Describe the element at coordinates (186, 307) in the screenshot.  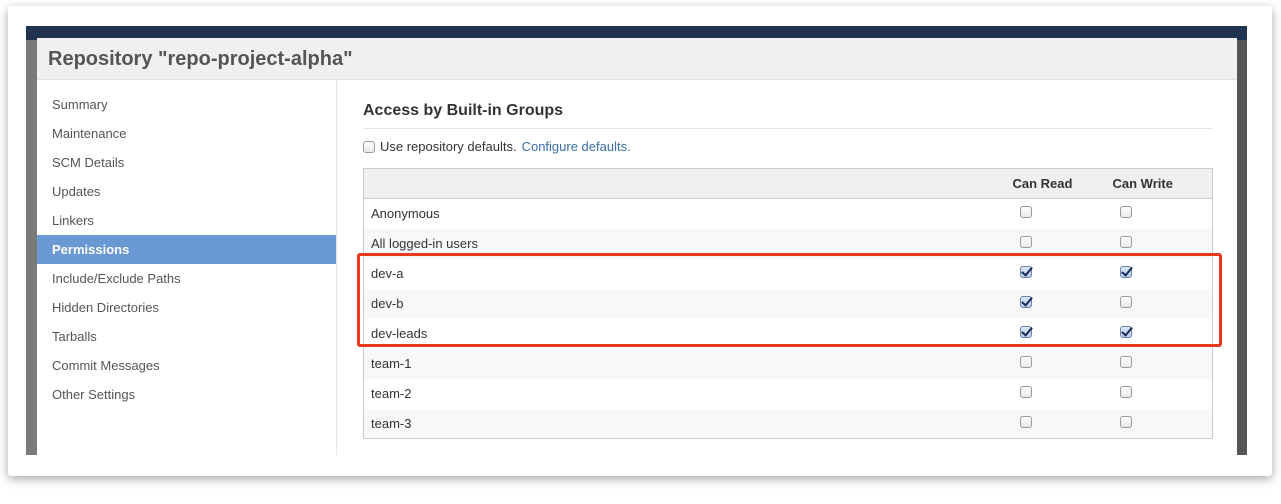
I see `sidebar-item-hidden-directories: Hidden Directories` at that location.